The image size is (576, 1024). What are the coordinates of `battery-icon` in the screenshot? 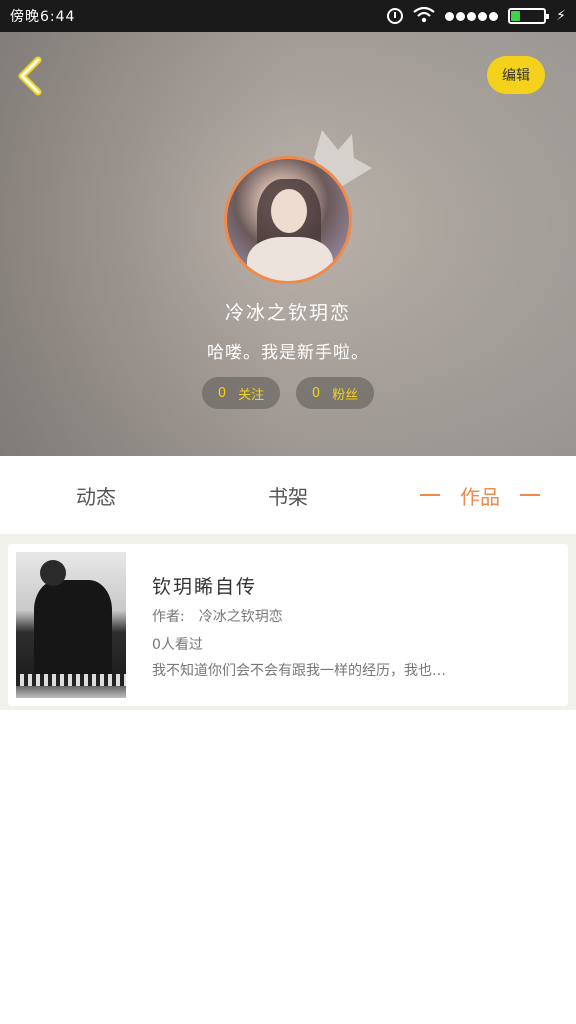 It's located at (529, 16).